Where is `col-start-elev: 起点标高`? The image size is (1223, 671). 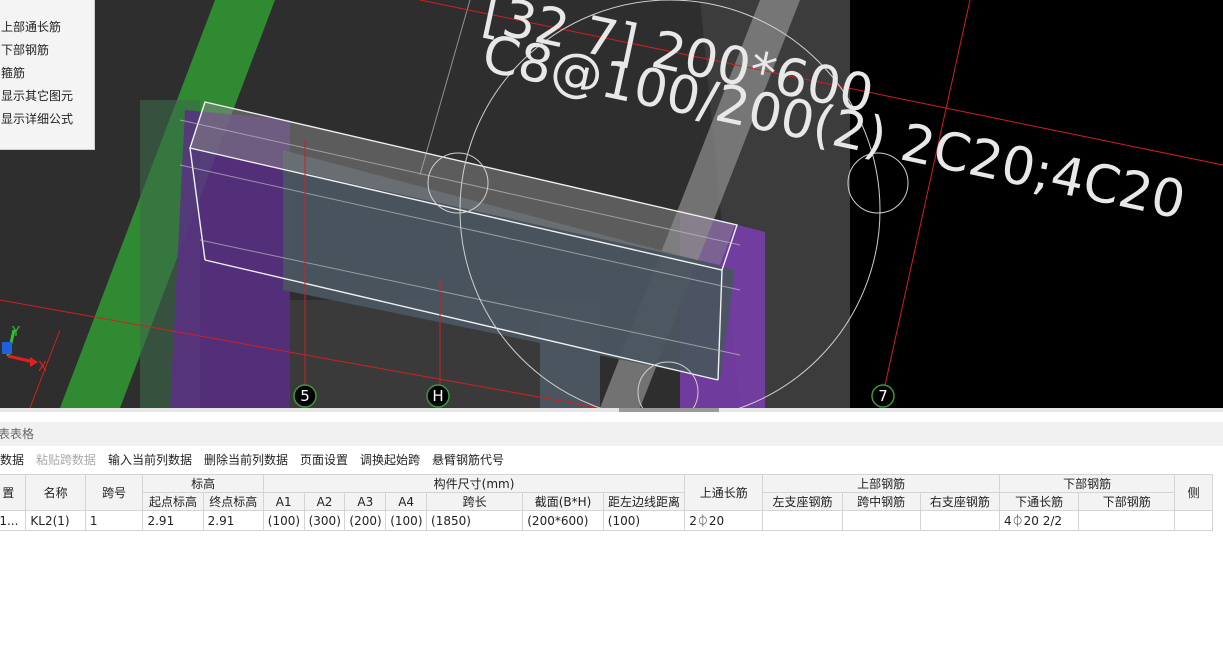
col-start-elev: 起点标高 is located at coordinates (173, 501).